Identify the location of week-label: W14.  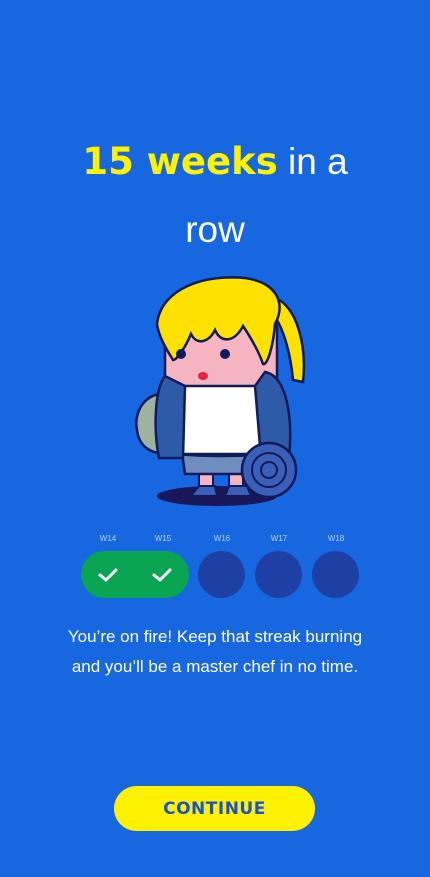
(108, 538).